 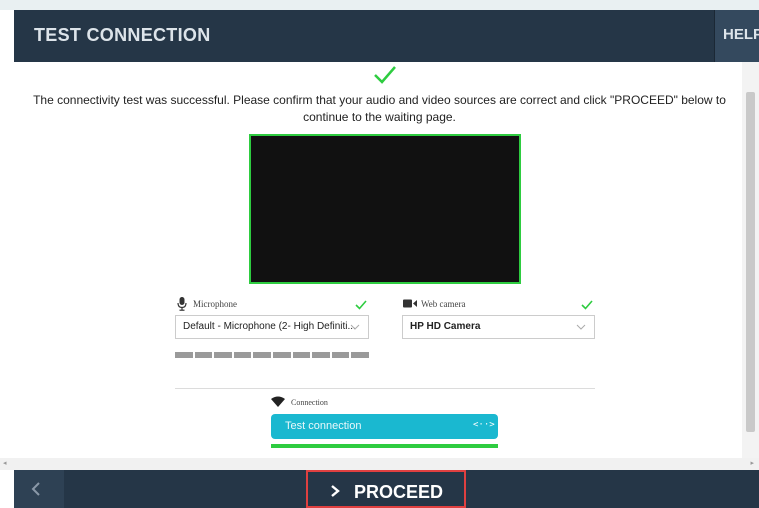 What do you see at coordinates (386, 36) in the screenshot?
I see `header-bar: TEST CONNECTION HELP` at bounding box center [386, 36].